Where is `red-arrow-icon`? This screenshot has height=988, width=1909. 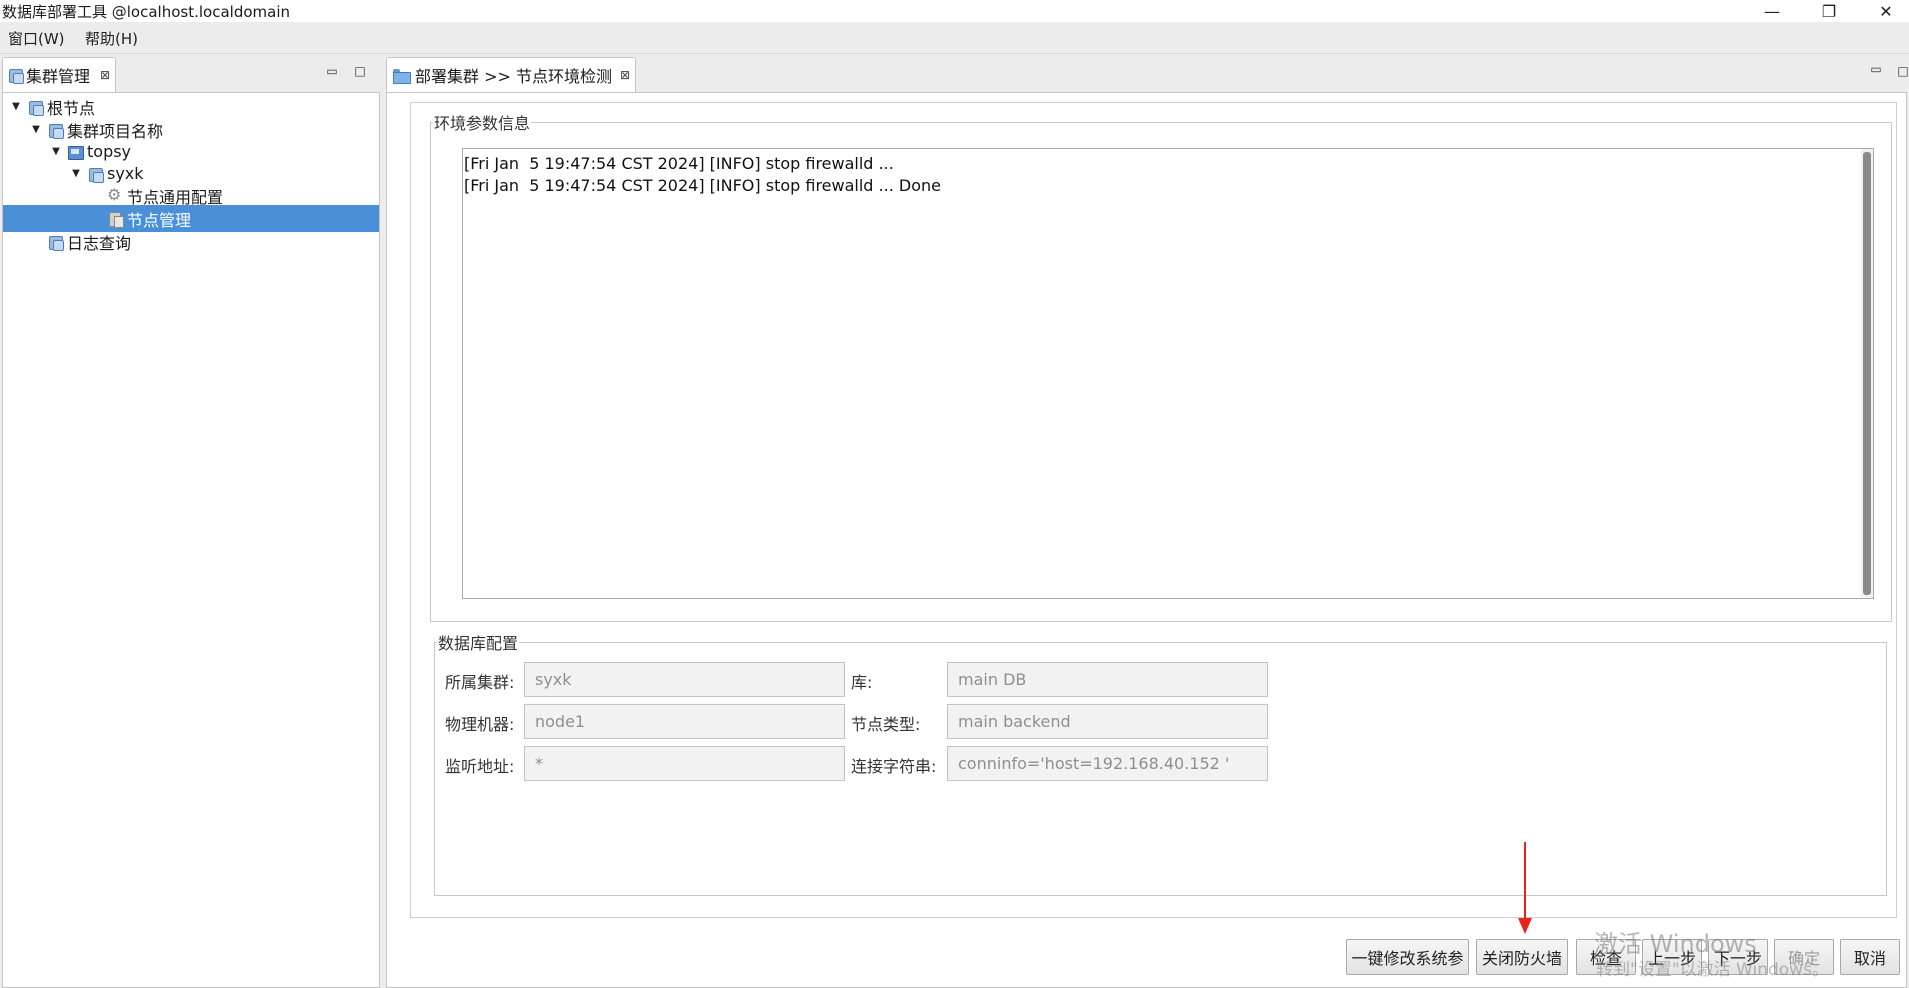
red-arrow-icon is located at coordinates (1525, 888).